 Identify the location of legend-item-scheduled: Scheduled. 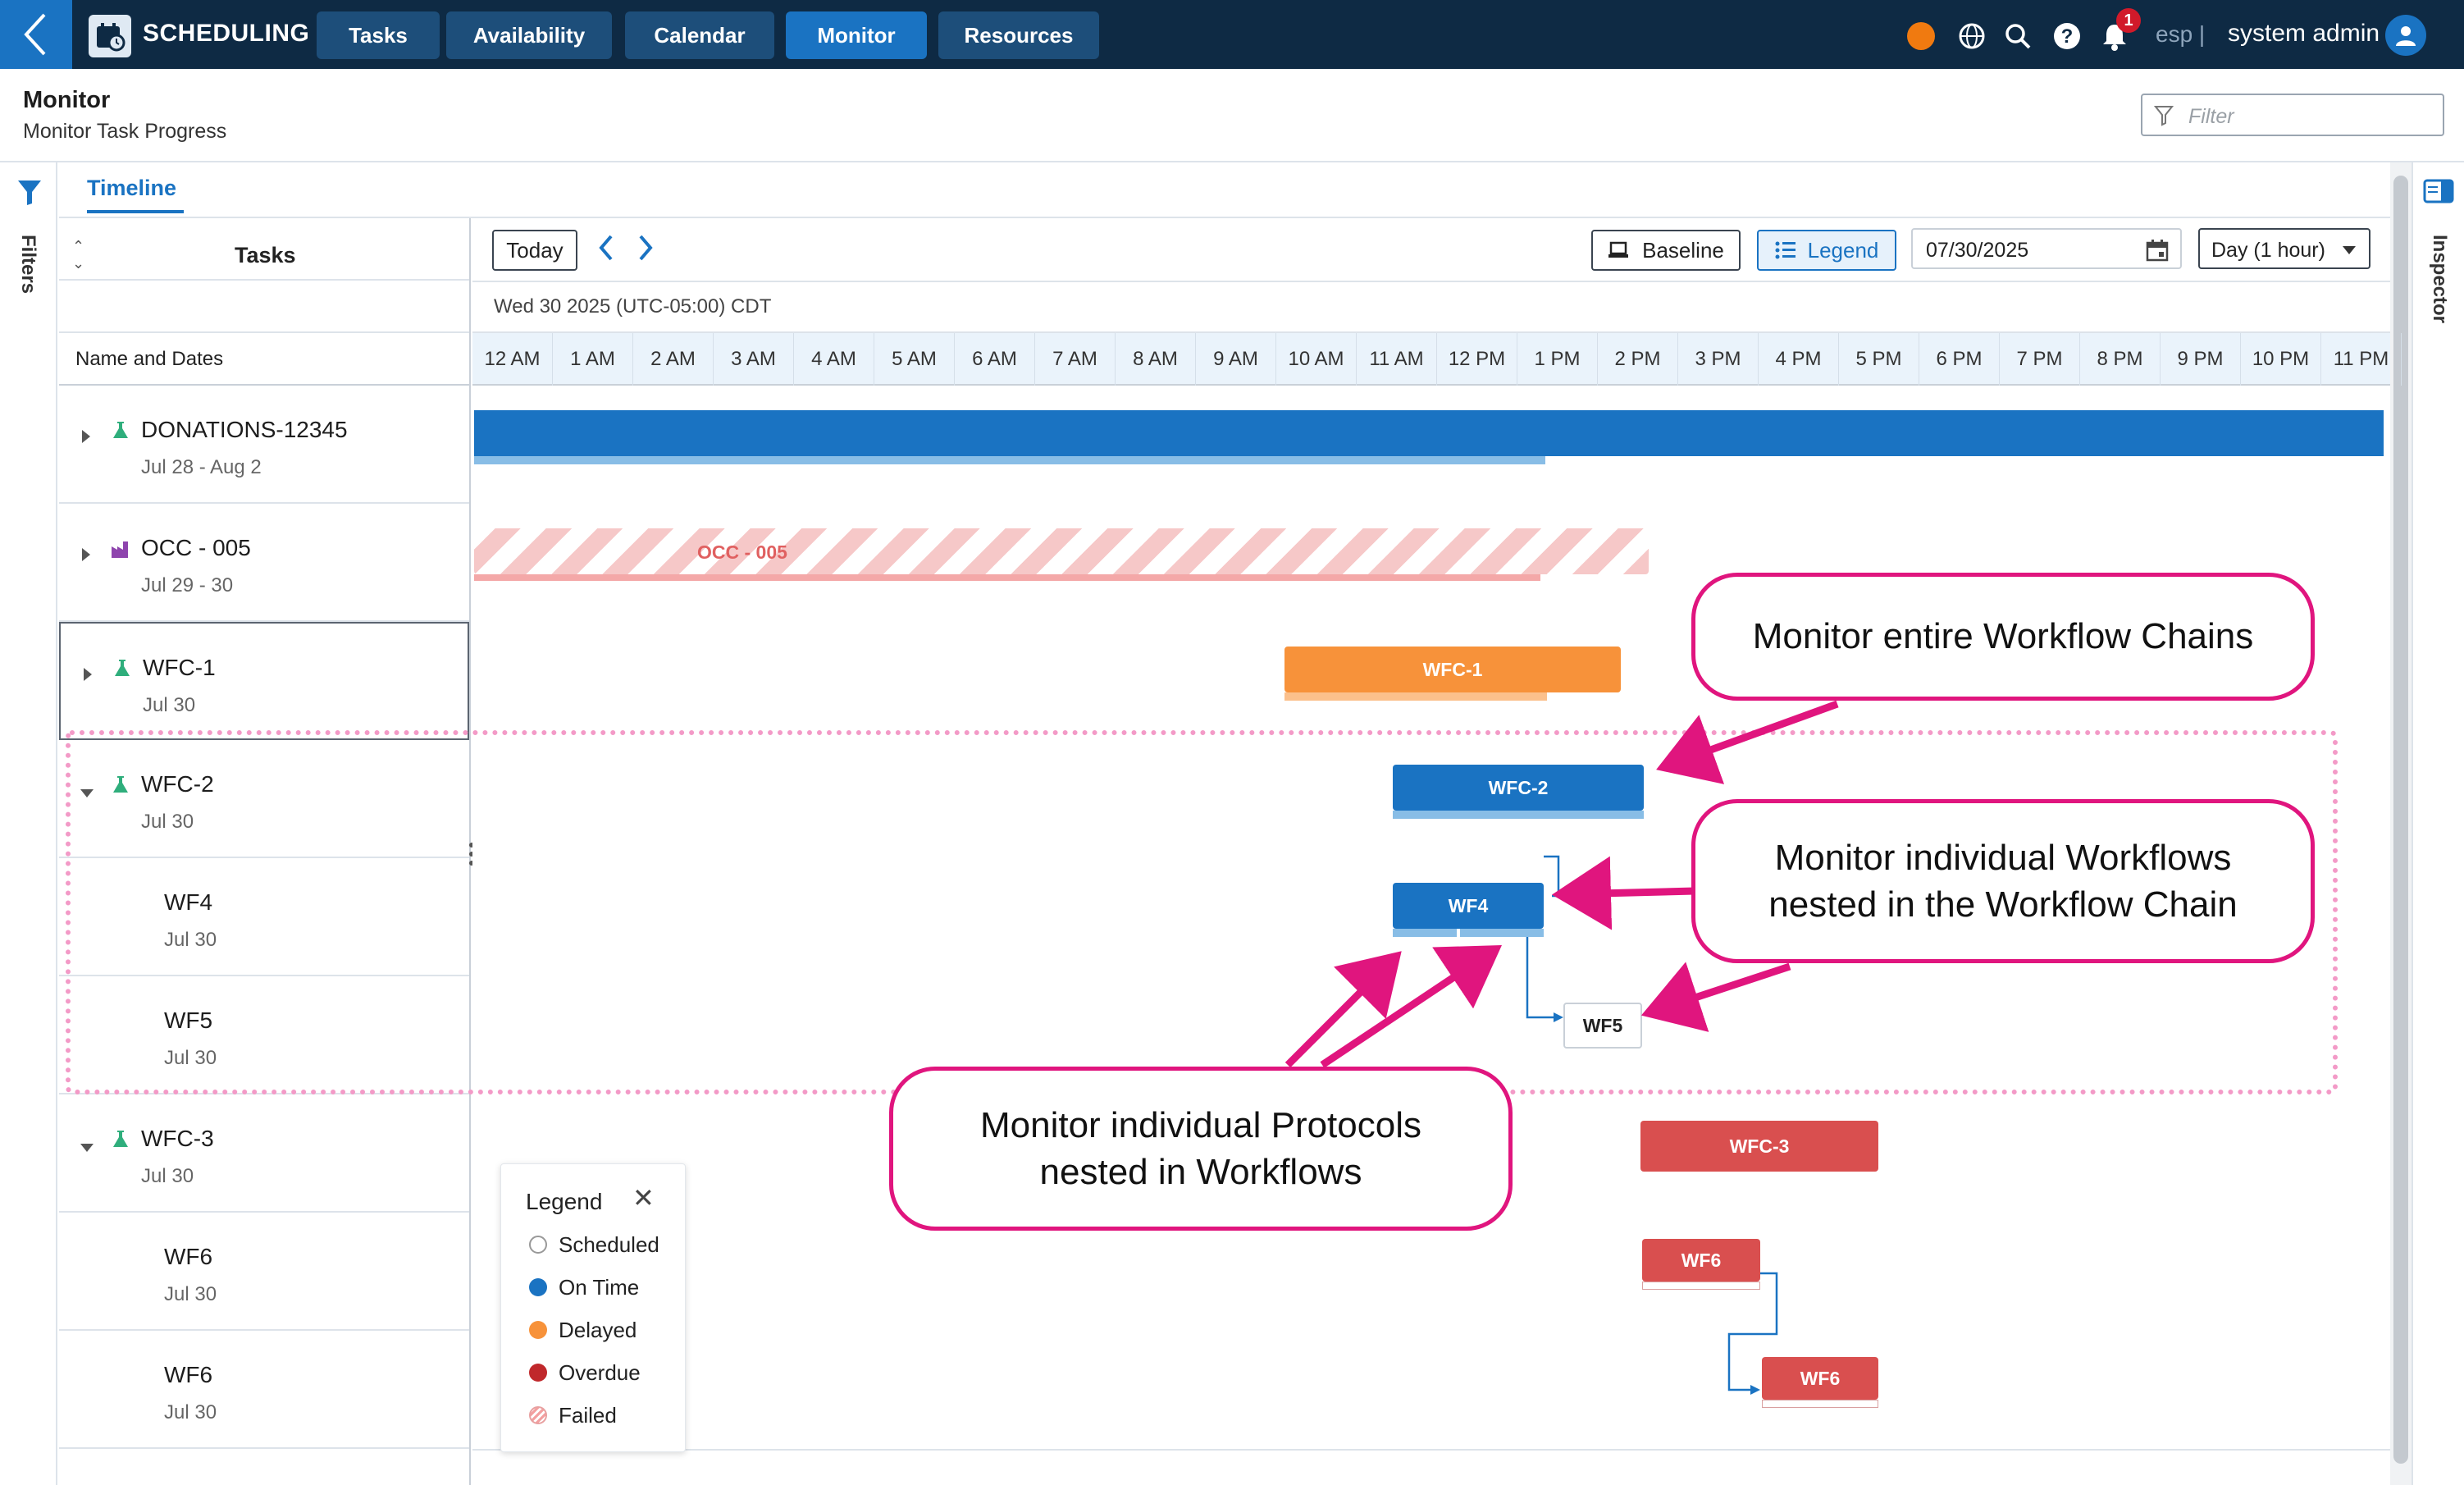
(594, 1244).